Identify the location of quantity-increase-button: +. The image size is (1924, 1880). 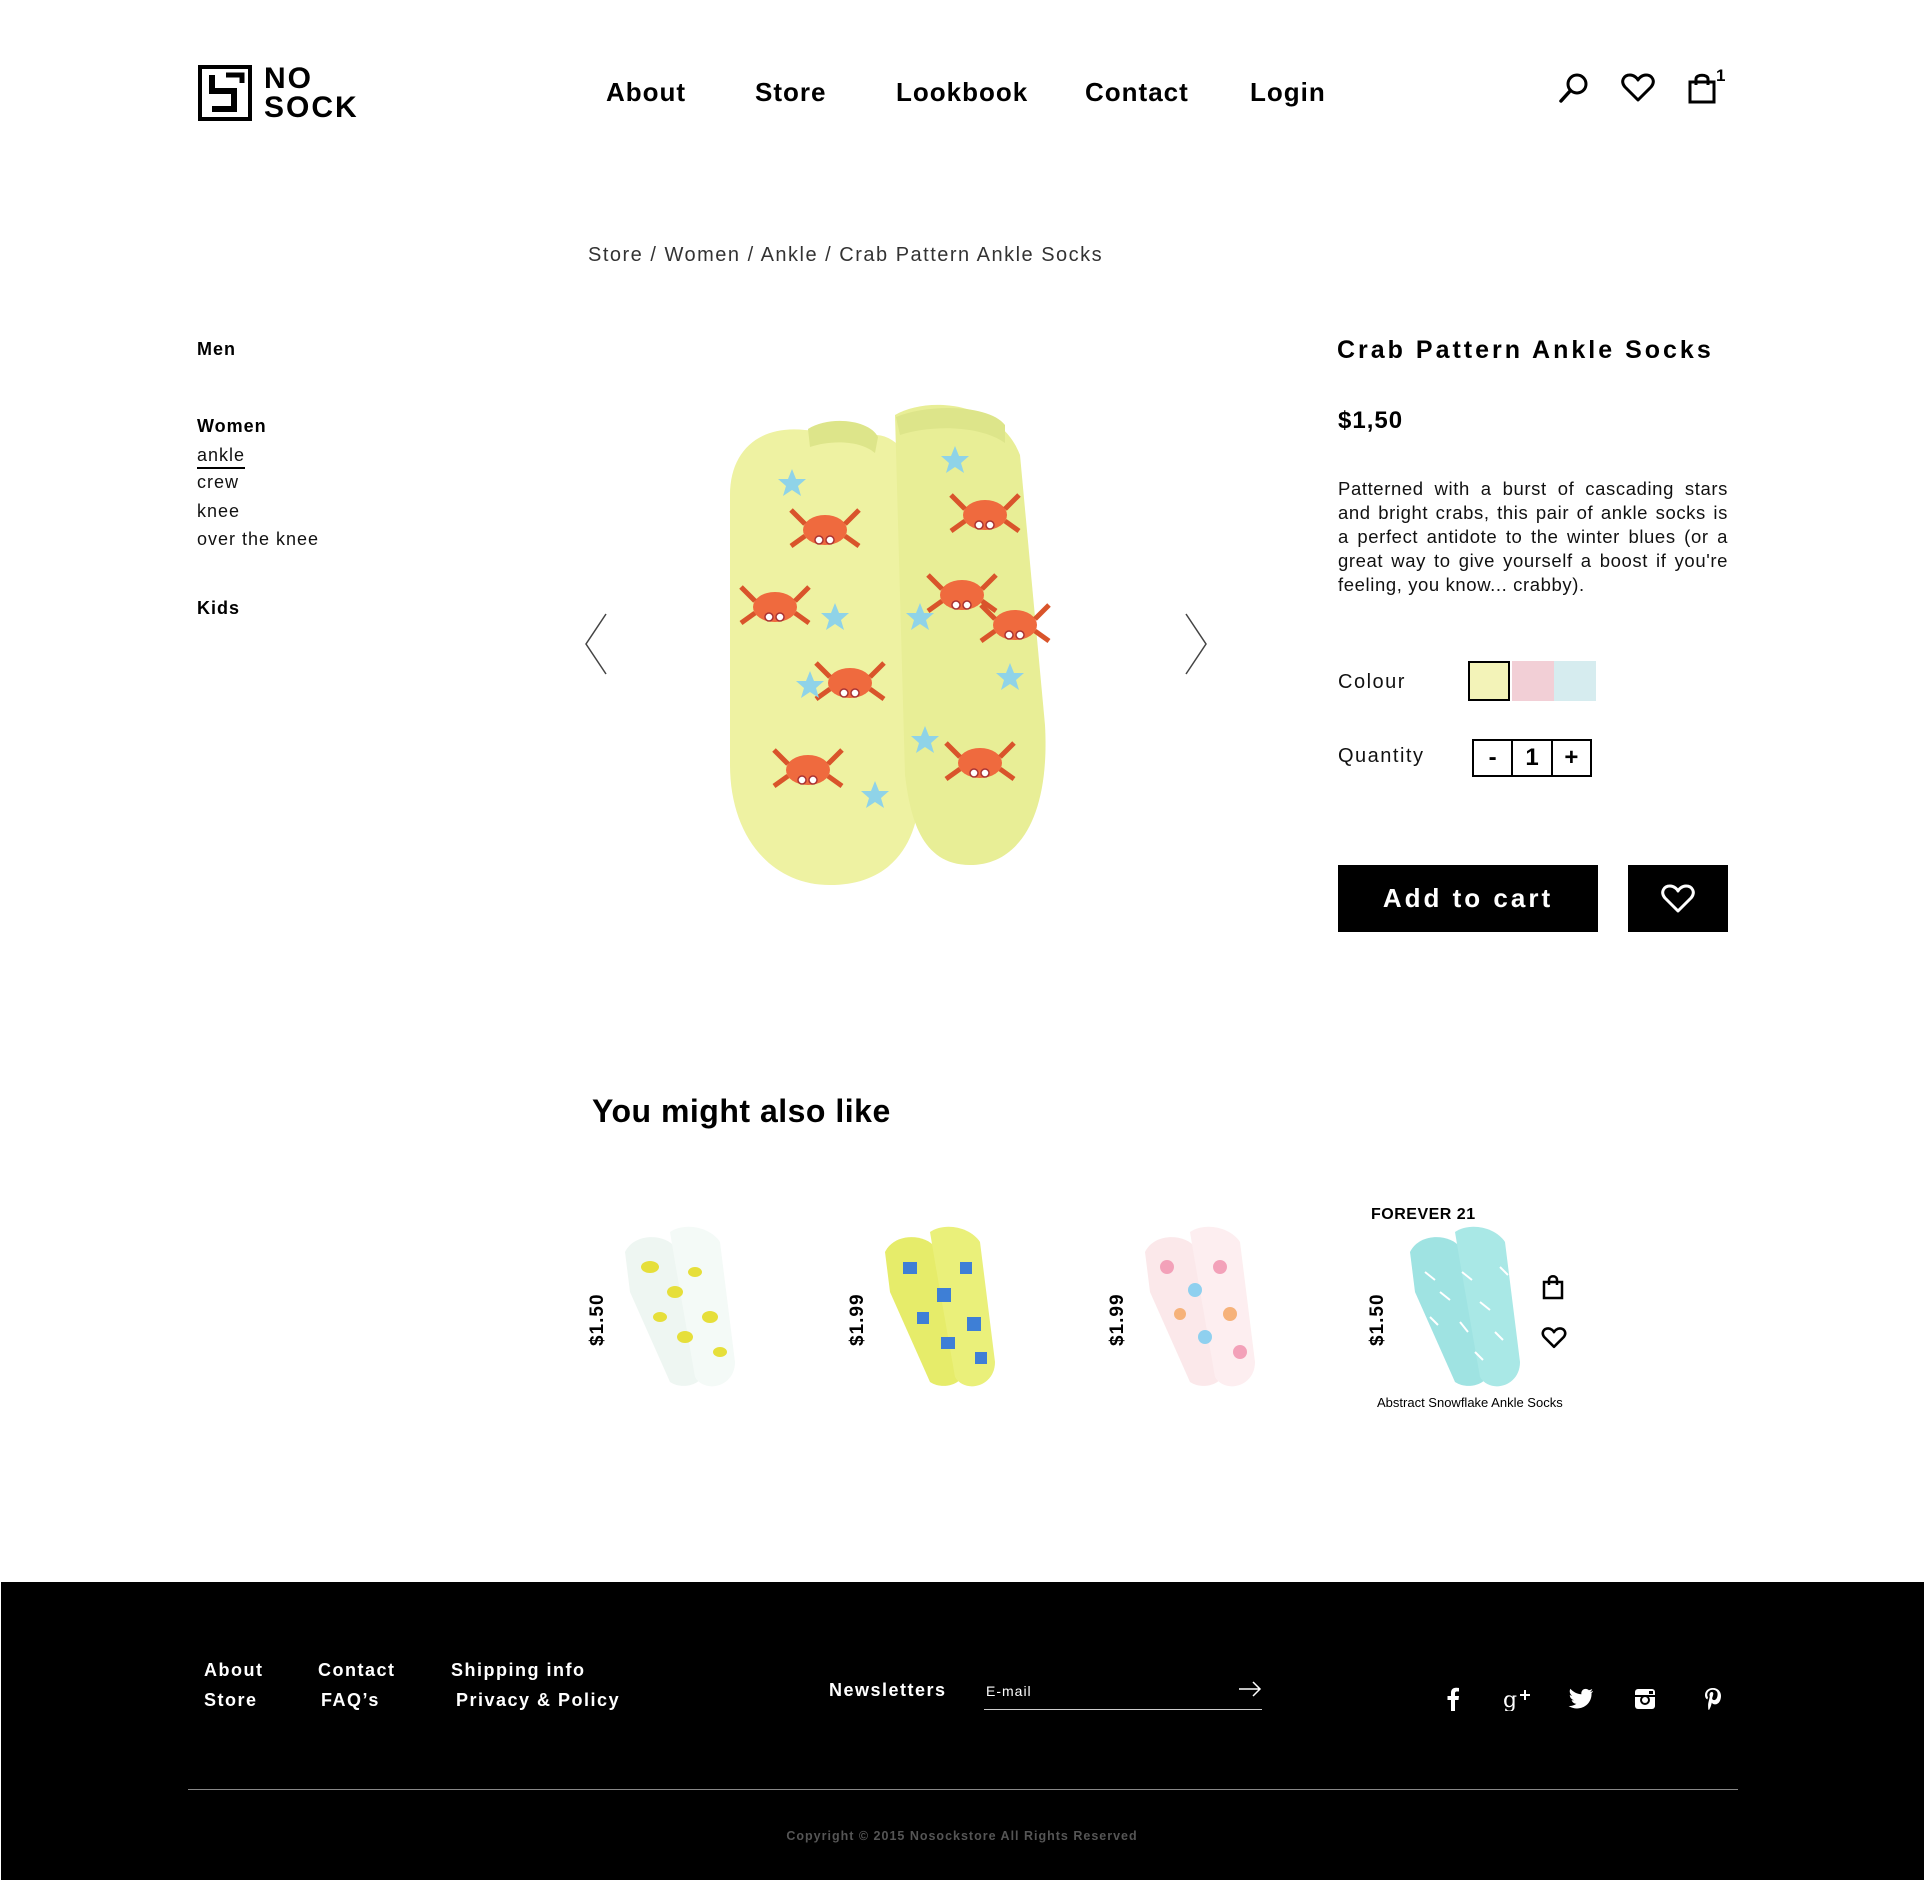
(1570, 758).